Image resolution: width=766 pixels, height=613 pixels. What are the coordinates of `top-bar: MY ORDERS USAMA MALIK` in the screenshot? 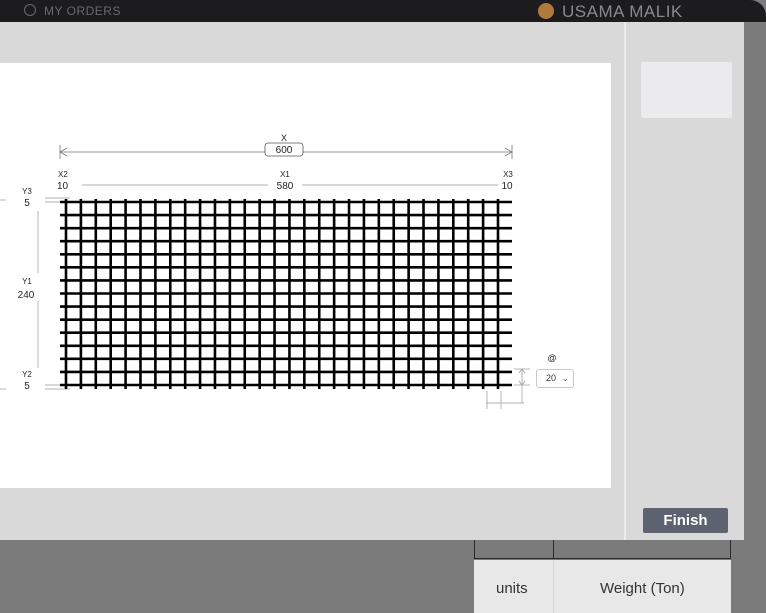 It's located at (383, 11).